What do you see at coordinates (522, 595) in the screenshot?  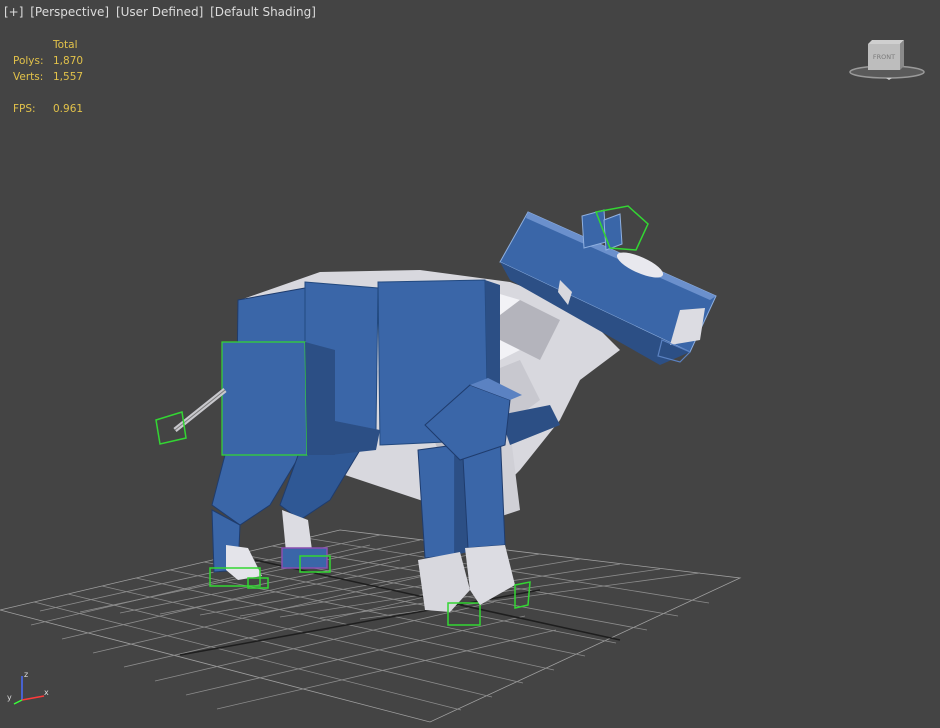 I see `front-right-foot-control` at bounding box center [522, 595].